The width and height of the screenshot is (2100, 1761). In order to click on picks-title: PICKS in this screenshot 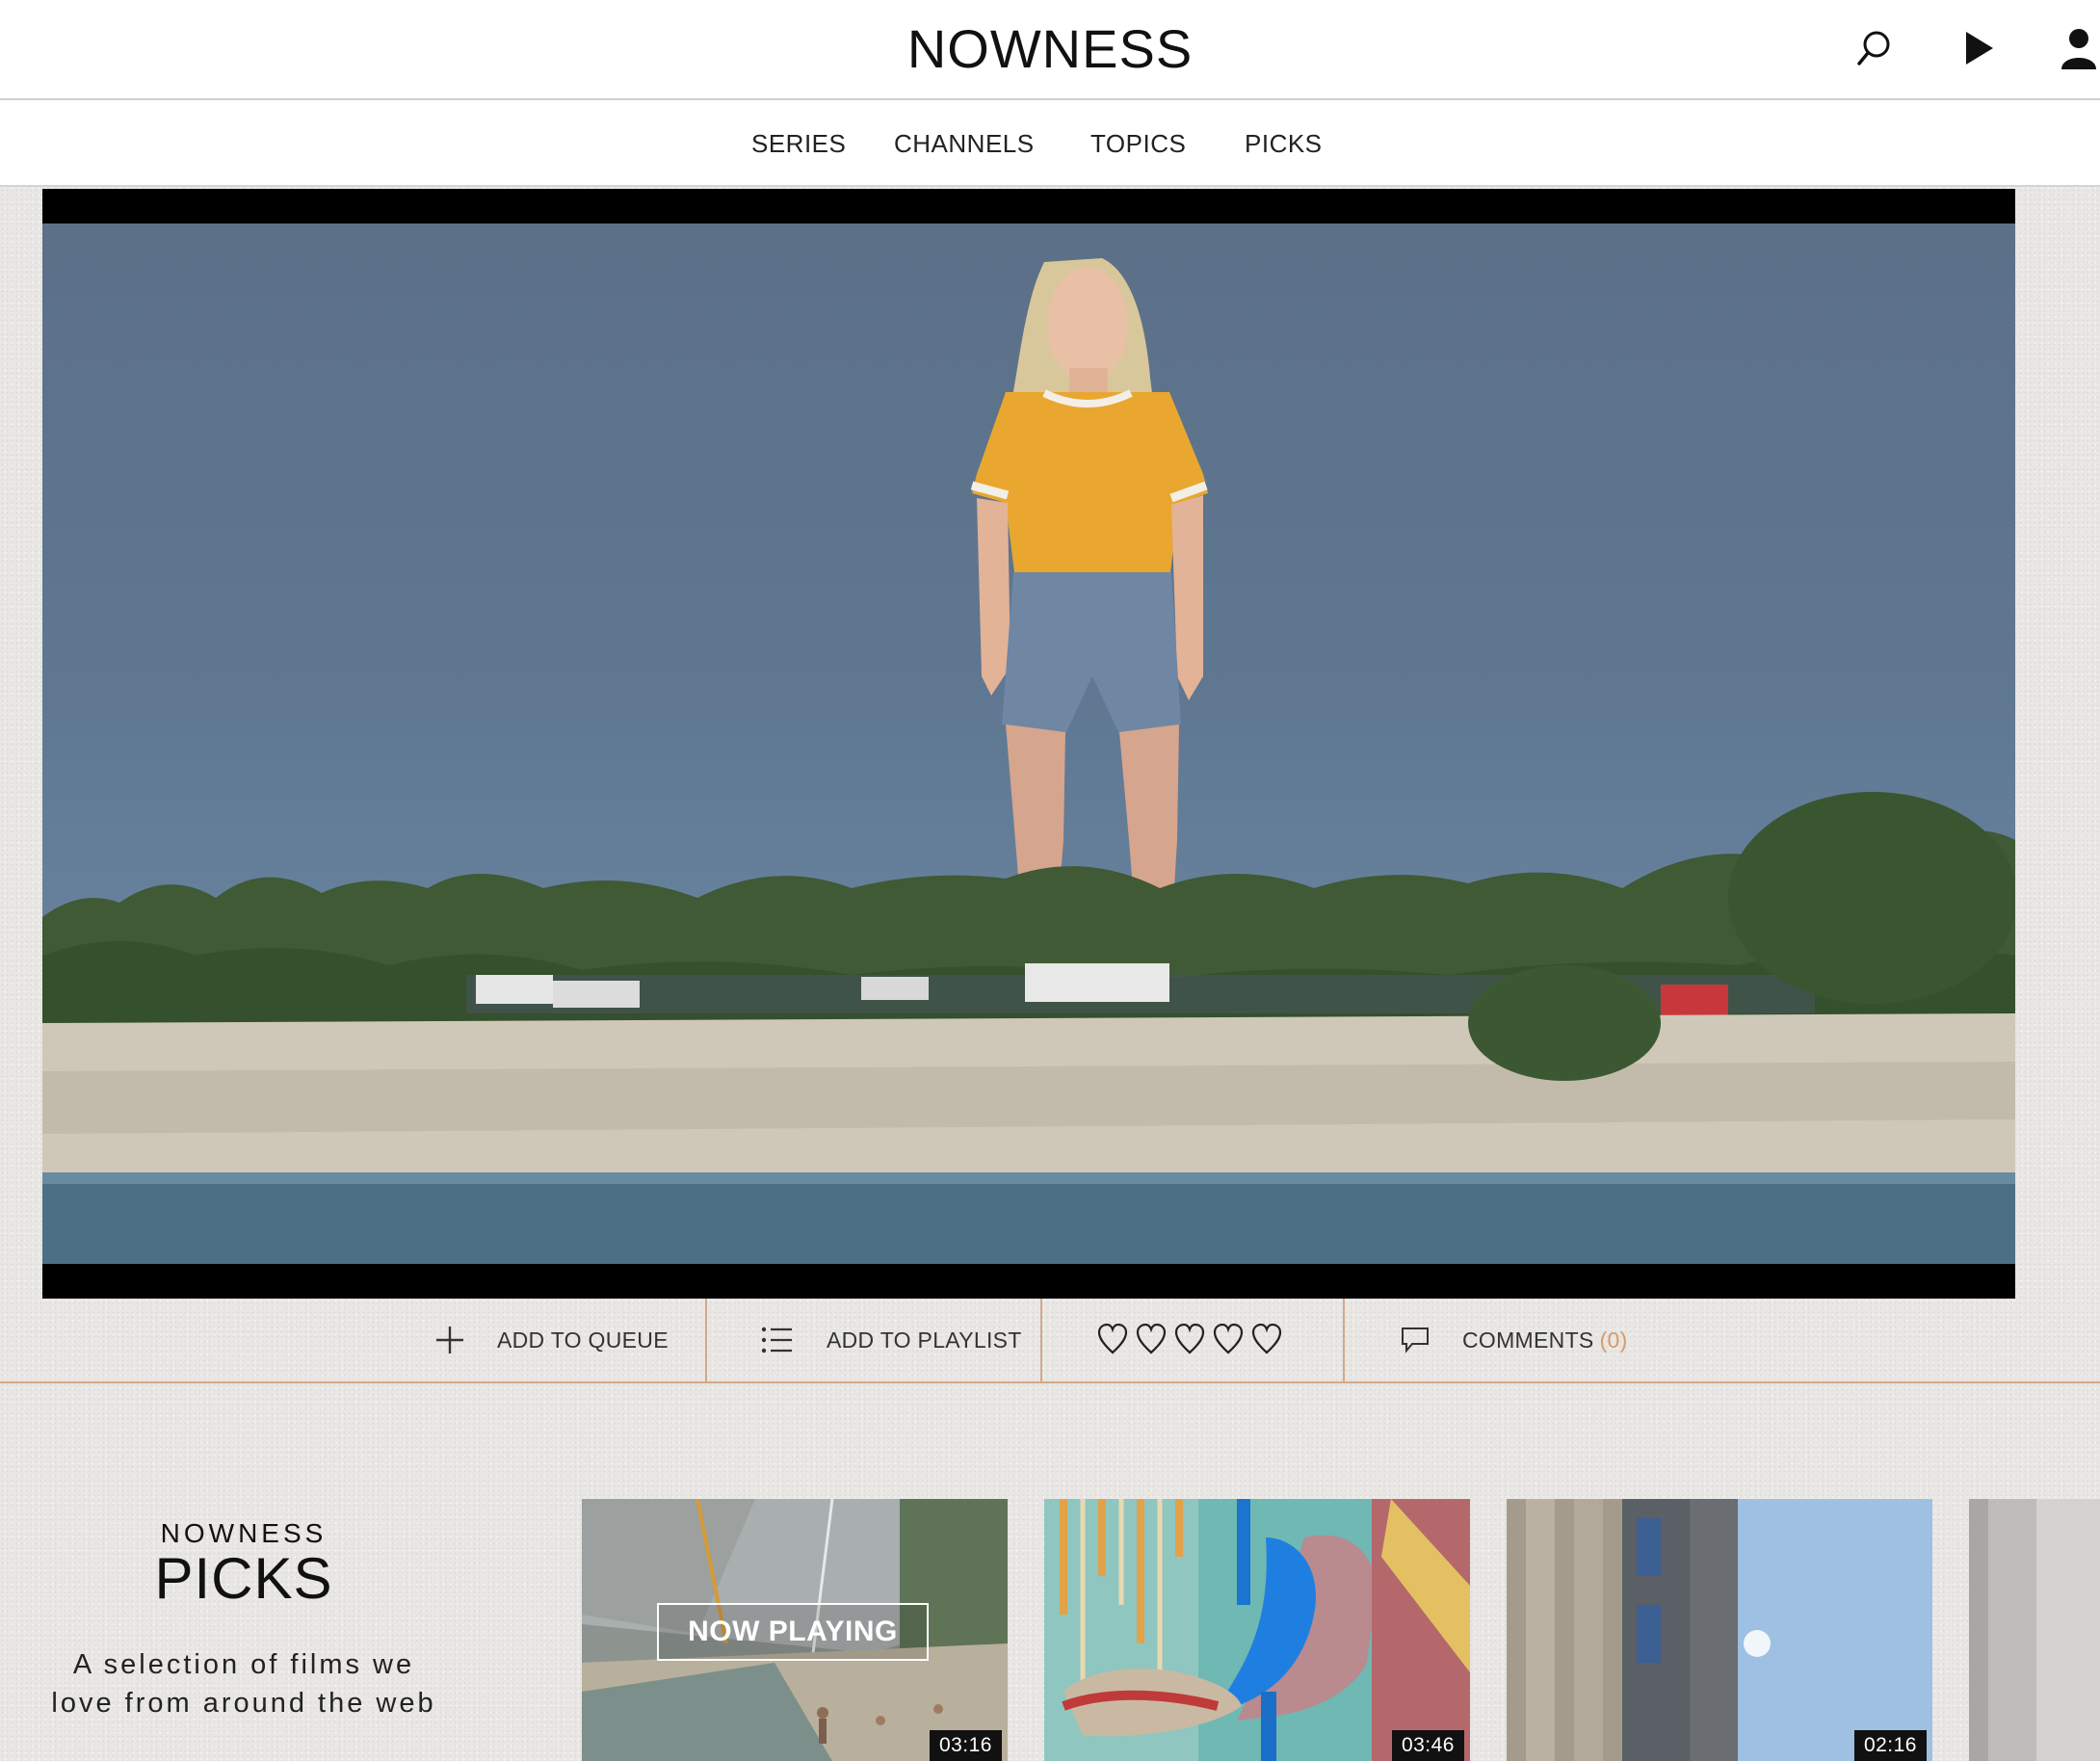, I will do `click(244, 1578)`.